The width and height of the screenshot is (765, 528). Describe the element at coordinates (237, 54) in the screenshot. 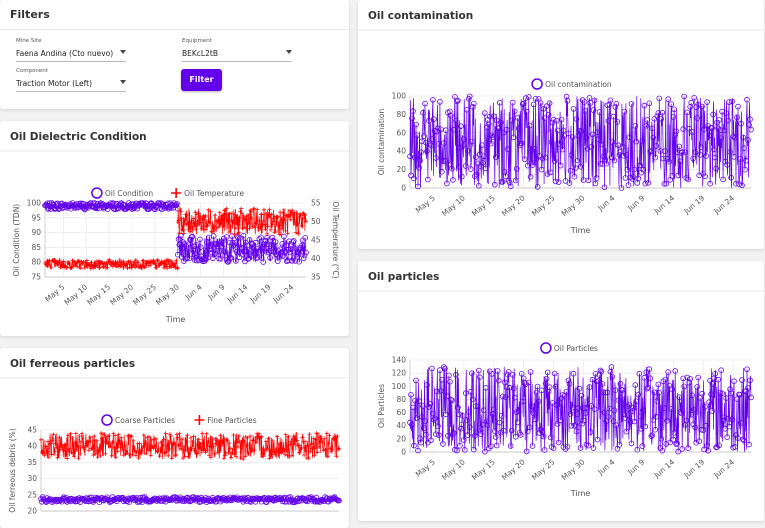

I see `equipment-select: BEKcL2tB` at that location.